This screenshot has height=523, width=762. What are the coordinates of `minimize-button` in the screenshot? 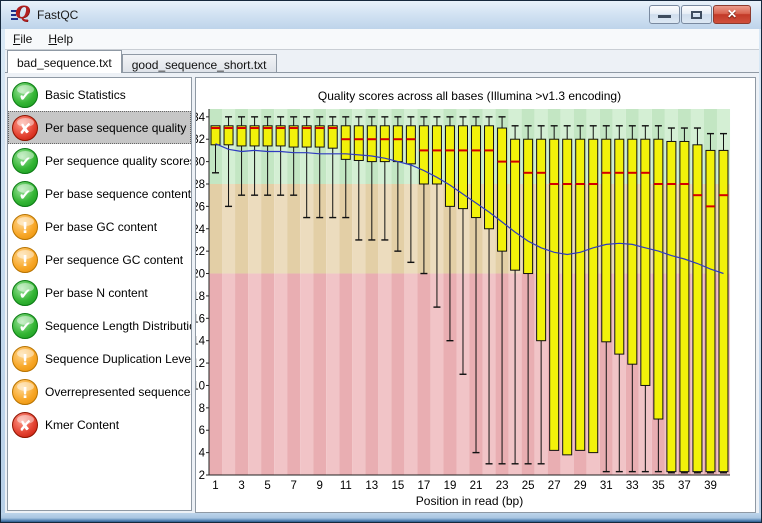 It's located at (664, 14).